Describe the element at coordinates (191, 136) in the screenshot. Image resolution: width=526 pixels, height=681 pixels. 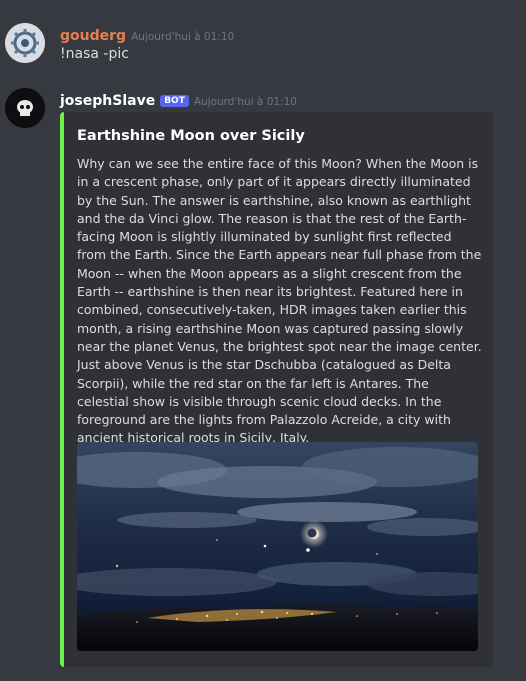
I see `embed-title: Earthshine Moon over Sicily` at that location.